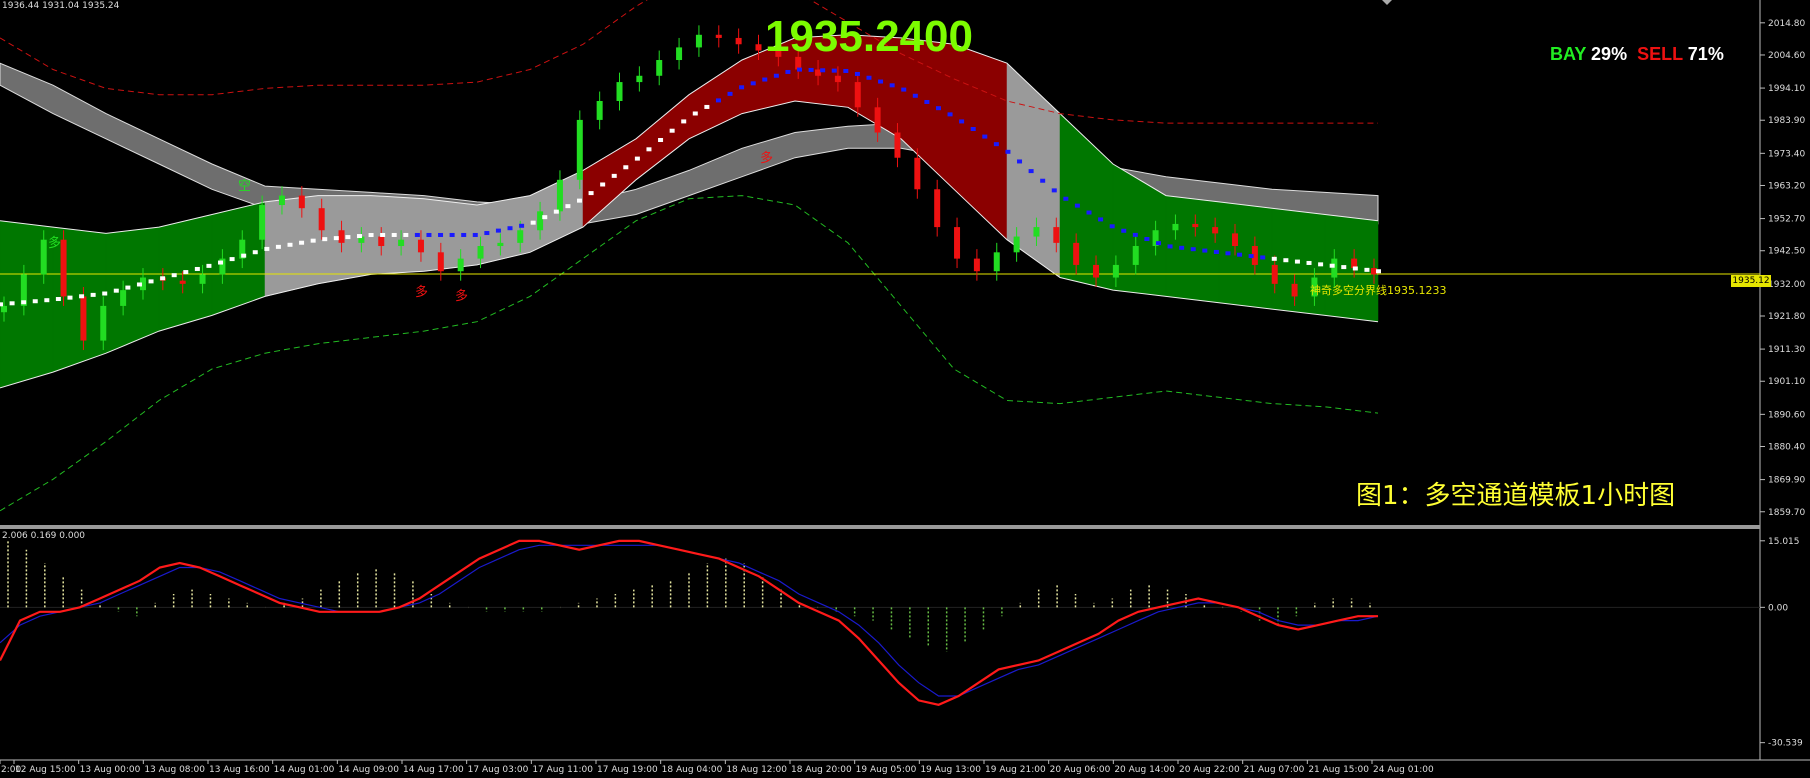 This screenshot has width=1810, height=778. I want to click on chart-shift-icon, so click(1387, 2).